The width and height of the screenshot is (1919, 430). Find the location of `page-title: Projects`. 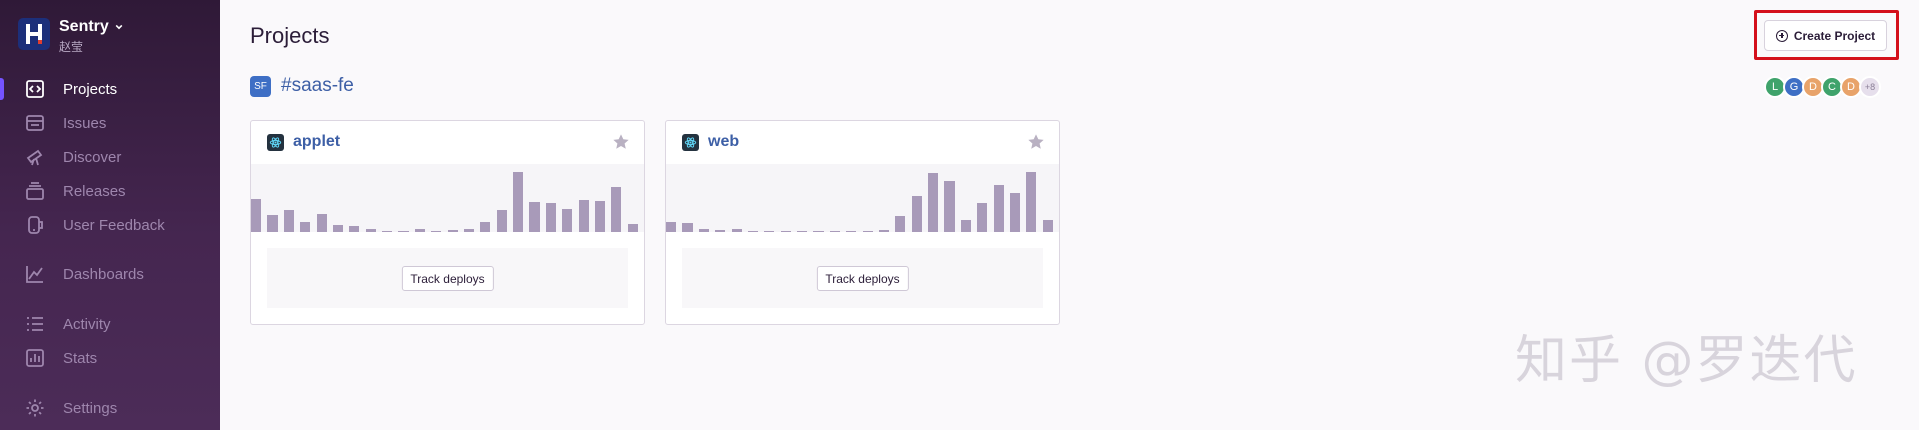

page-title: Projects is located at coordinates (290, 35).